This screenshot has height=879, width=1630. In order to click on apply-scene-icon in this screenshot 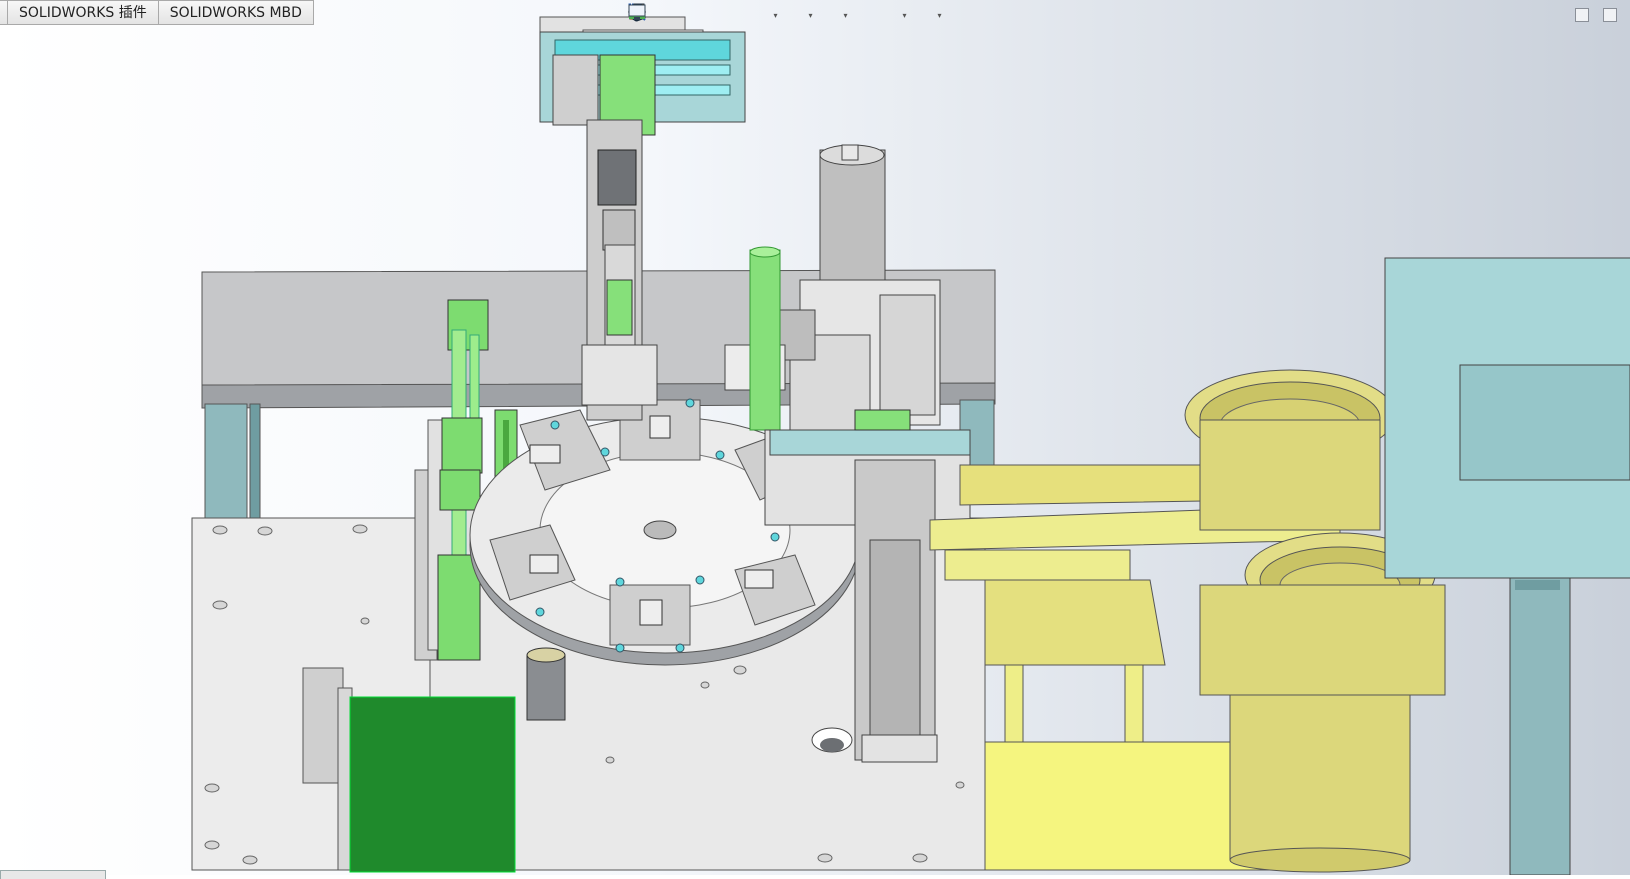, I will do `click(763, 14)`.